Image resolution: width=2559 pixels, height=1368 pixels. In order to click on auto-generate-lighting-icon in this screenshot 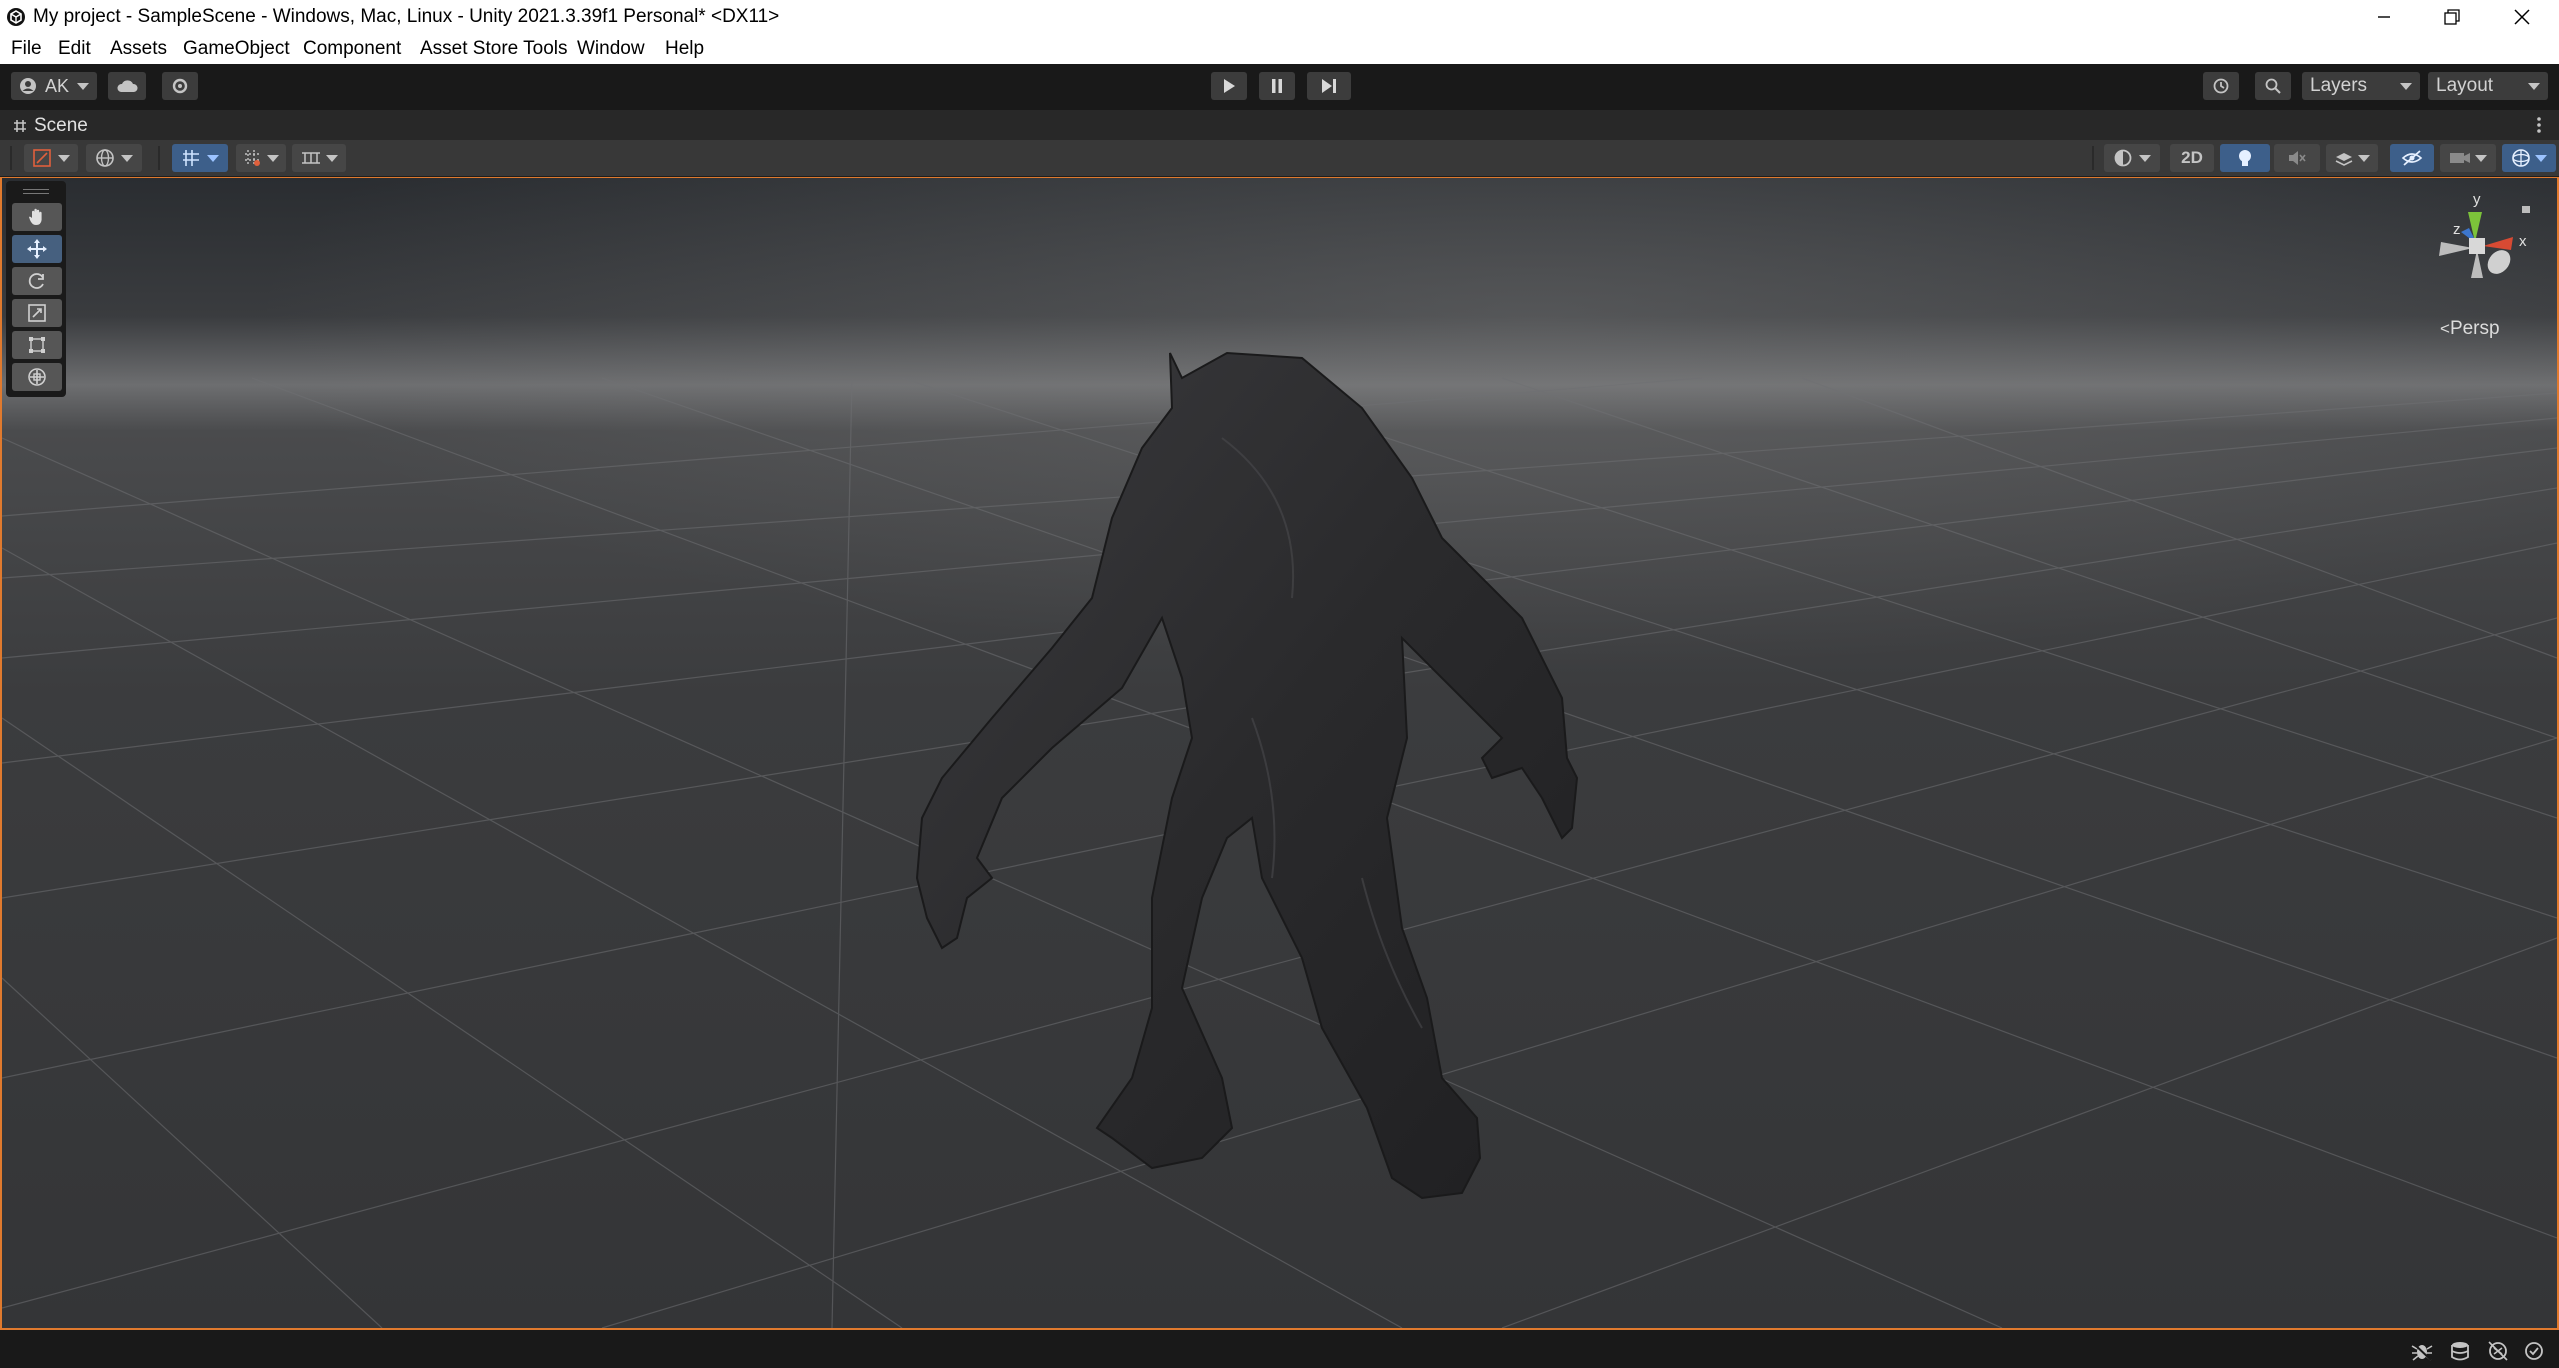, I will do `click(2498, 1351)`.